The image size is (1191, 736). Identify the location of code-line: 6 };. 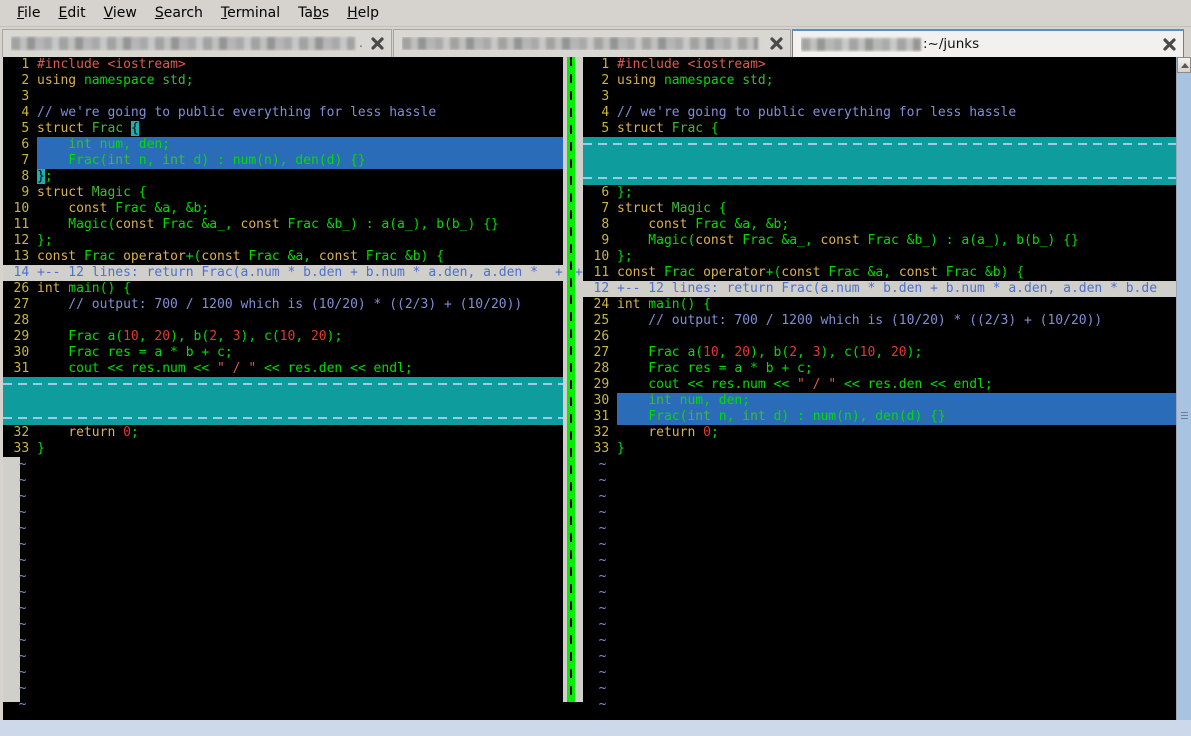
(887, 193).